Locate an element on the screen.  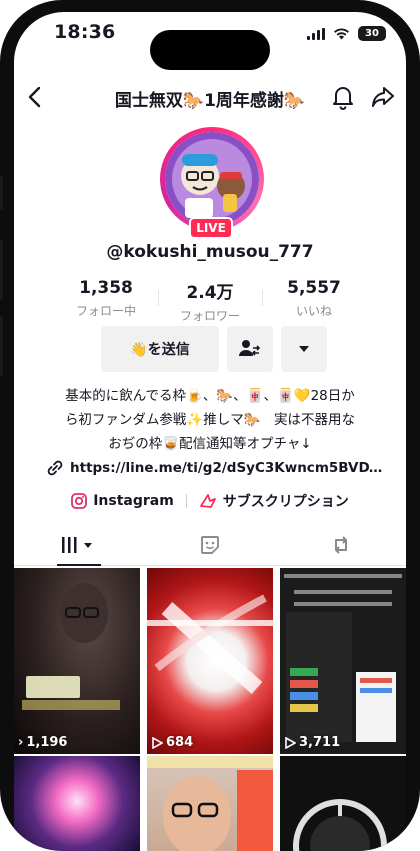
social-links: Instagram サブスクリプション is located at coordinates (210, 501).